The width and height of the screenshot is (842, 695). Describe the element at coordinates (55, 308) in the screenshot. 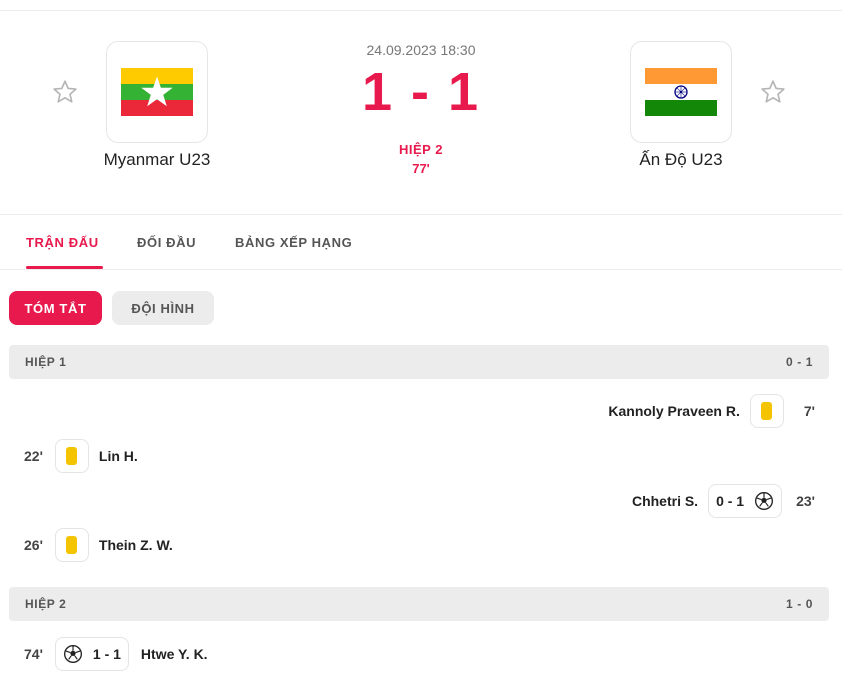

I see `subtab-summary: TÓM TẮT` at that location.